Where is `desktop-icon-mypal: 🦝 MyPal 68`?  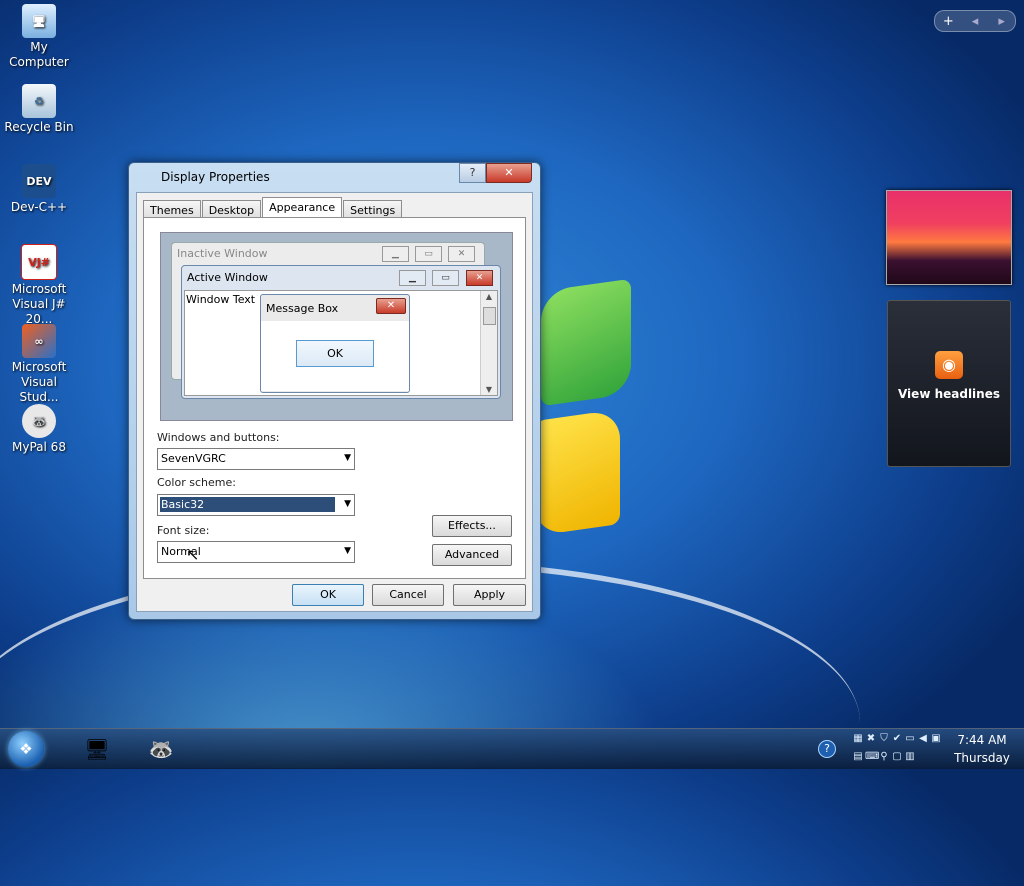
desktop-icon-mypal: 🦝 MyPal 68 is located at coordinates (39, 428).